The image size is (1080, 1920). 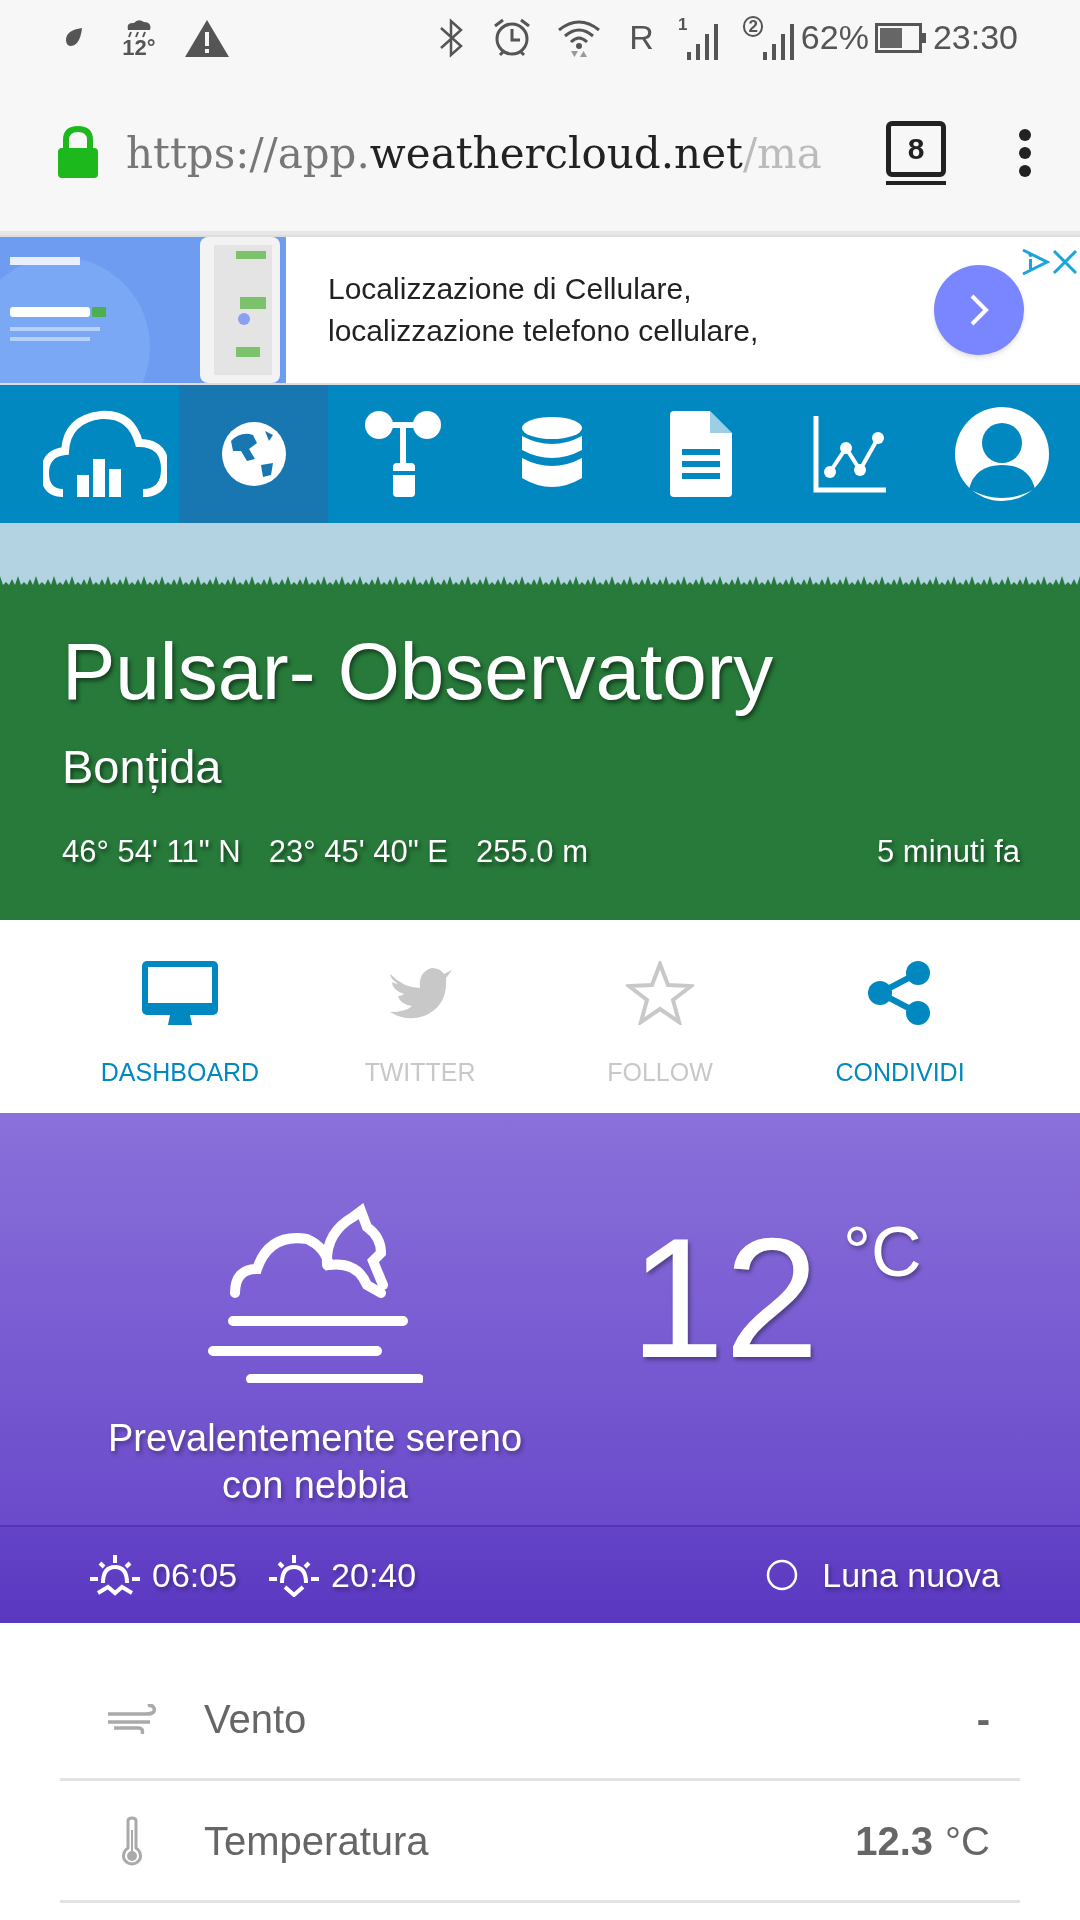 What do you see at coordinates (983, 1719) in the screenshot?
I see `reading-value: -` at bounding box center [983, 1719].